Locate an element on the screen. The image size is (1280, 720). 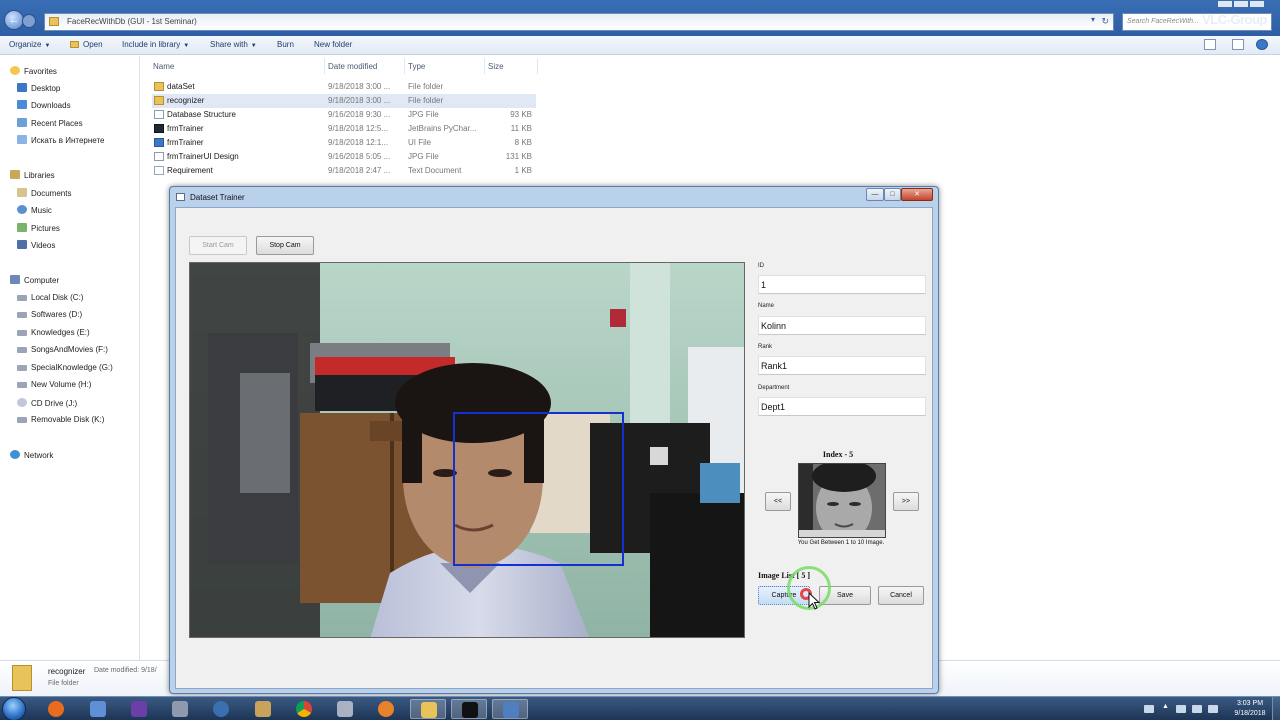
file-name: dataSet is located at coordinates (181, 86).